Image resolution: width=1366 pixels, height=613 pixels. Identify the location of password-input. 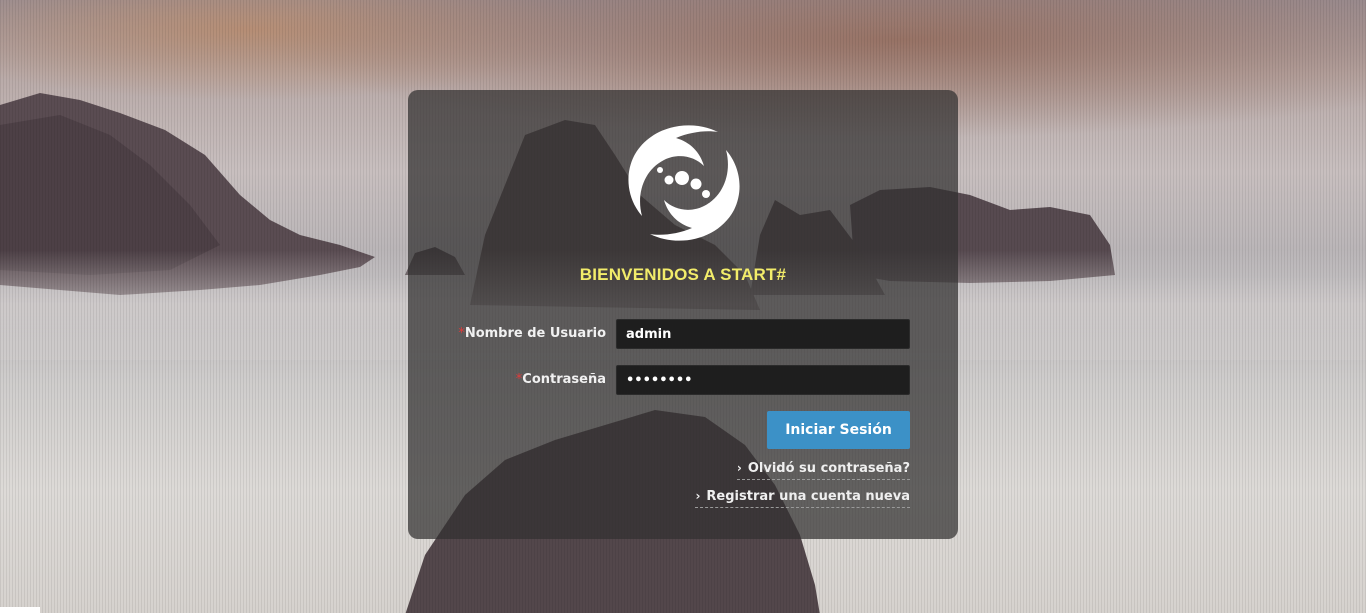
(763, 380).